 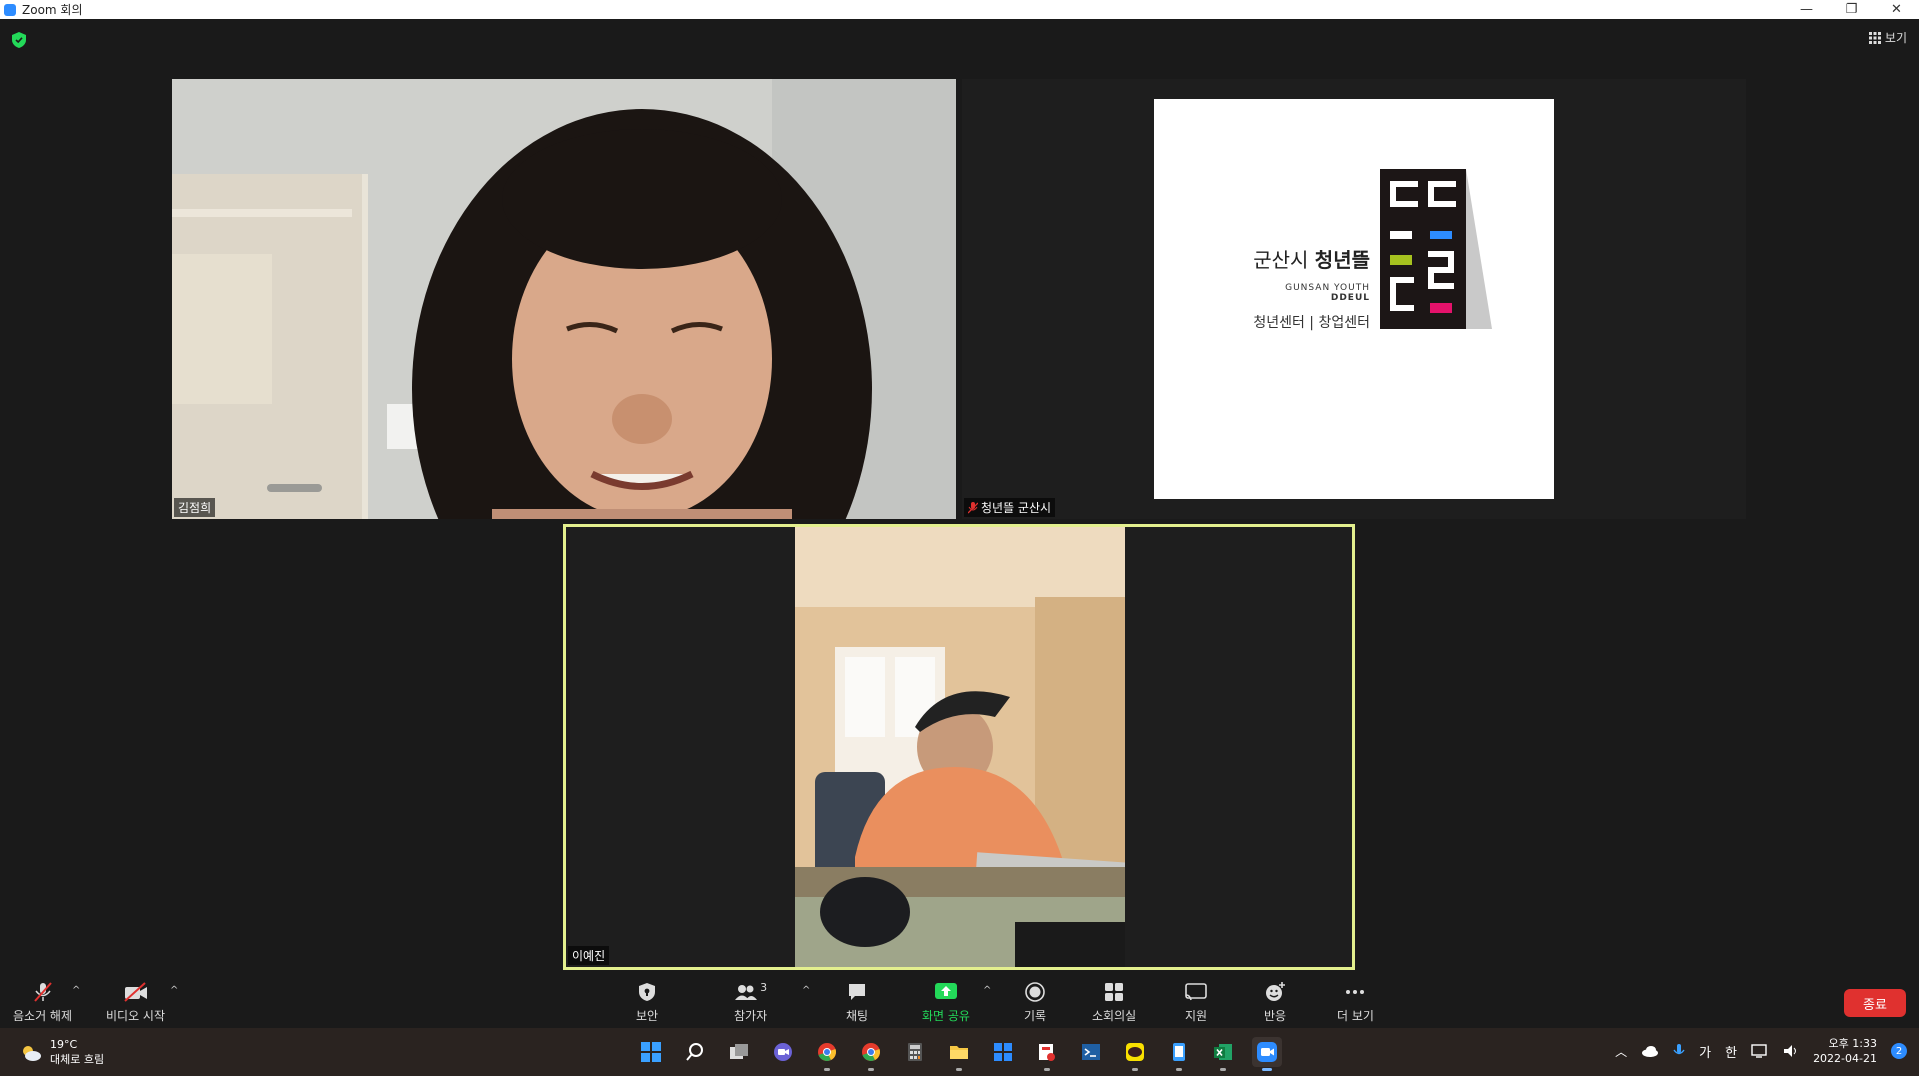 What do you see at coordinates (647, 992) in the screenshot?
I see `shield-icon` at bounding box center [647, 992].